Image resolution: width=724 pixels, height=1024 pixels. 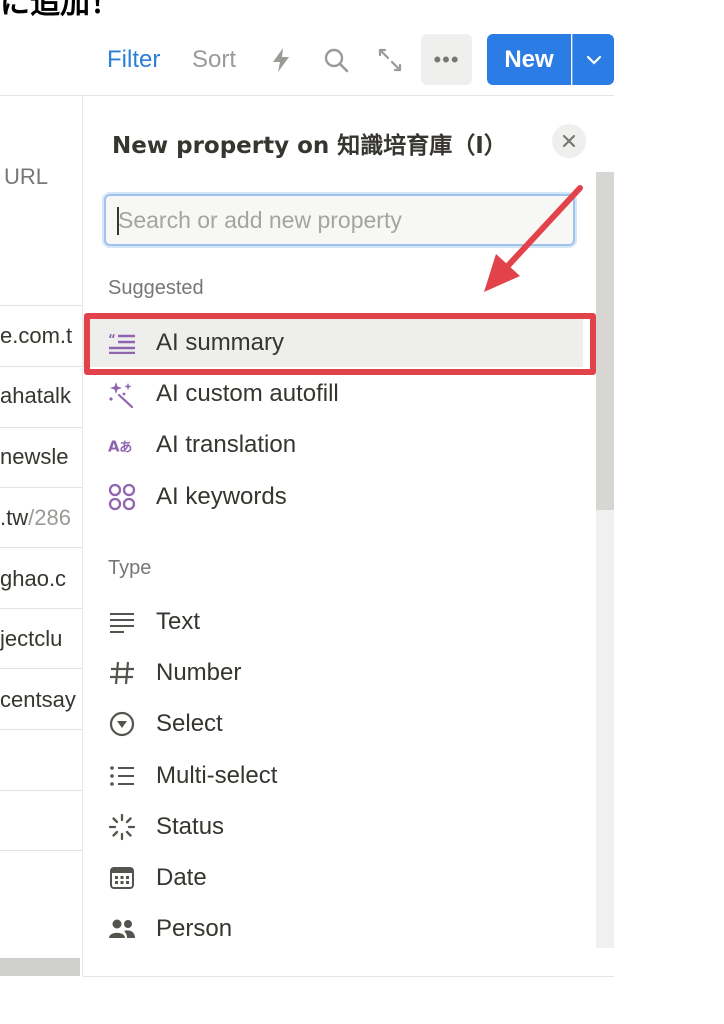 I want to click on svg-text: A, so click(x=114, y=447).